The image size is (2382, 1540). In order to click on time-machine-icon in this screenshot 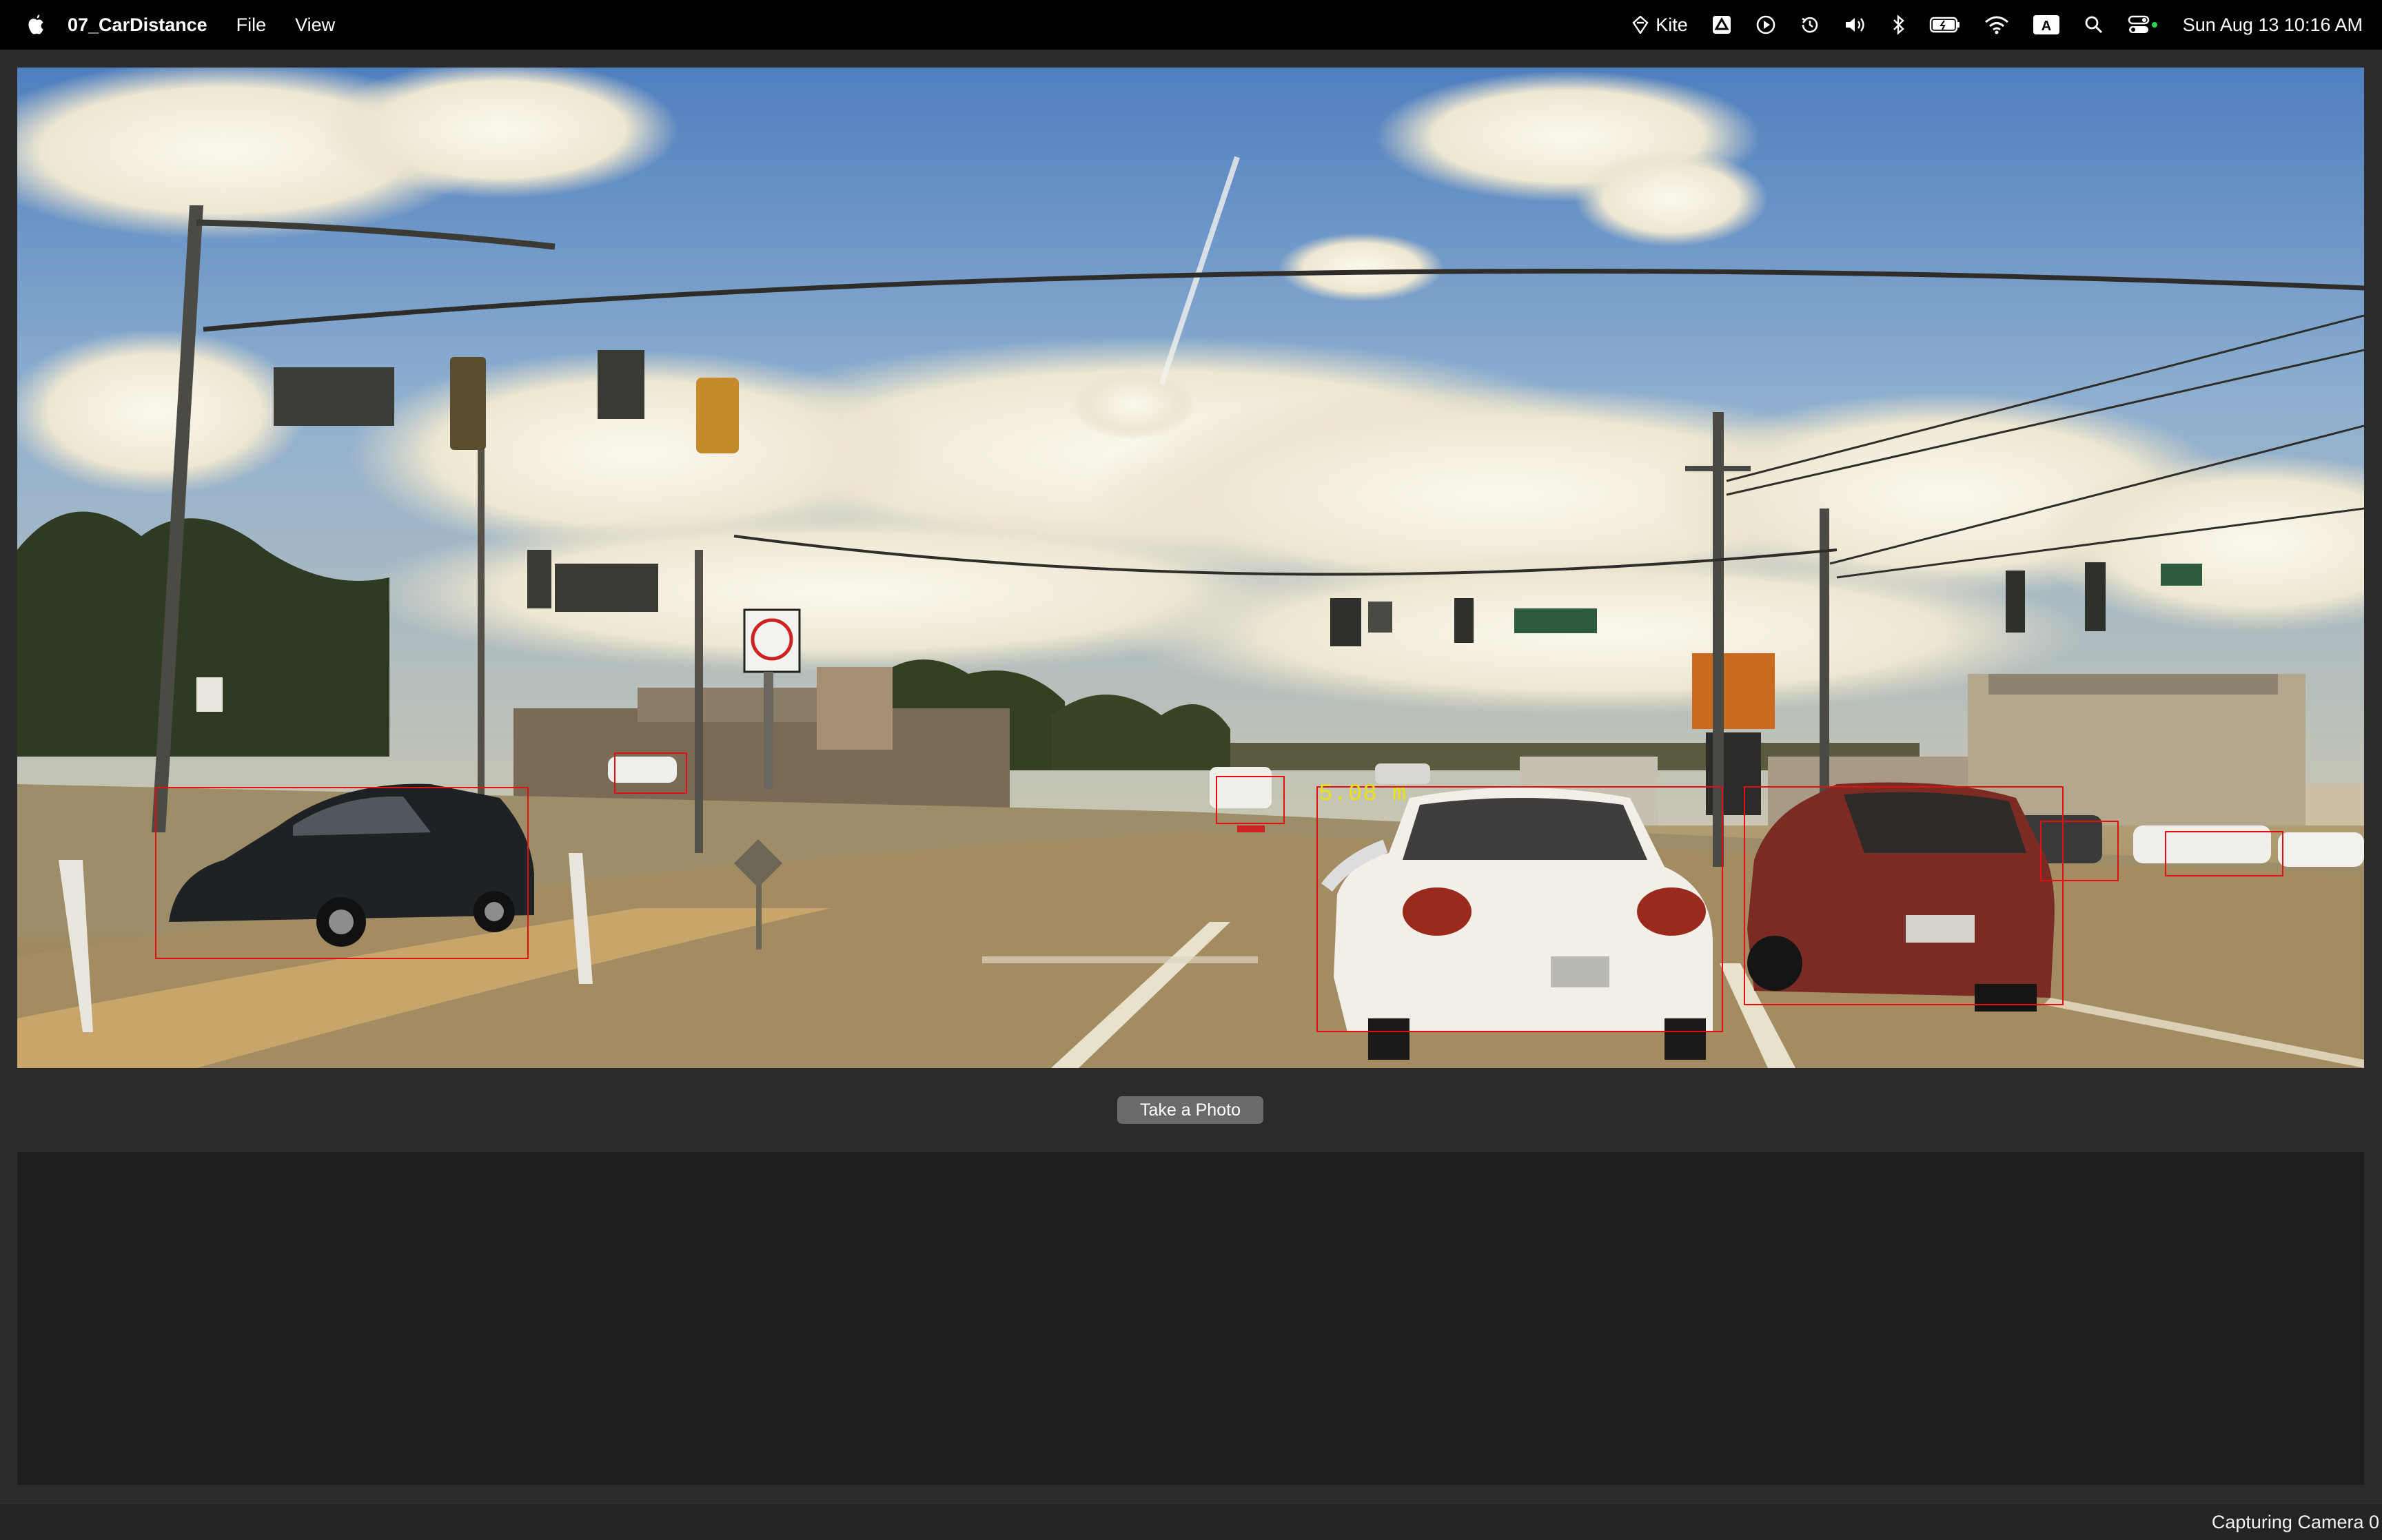, I will do `click(1810, 25)`.